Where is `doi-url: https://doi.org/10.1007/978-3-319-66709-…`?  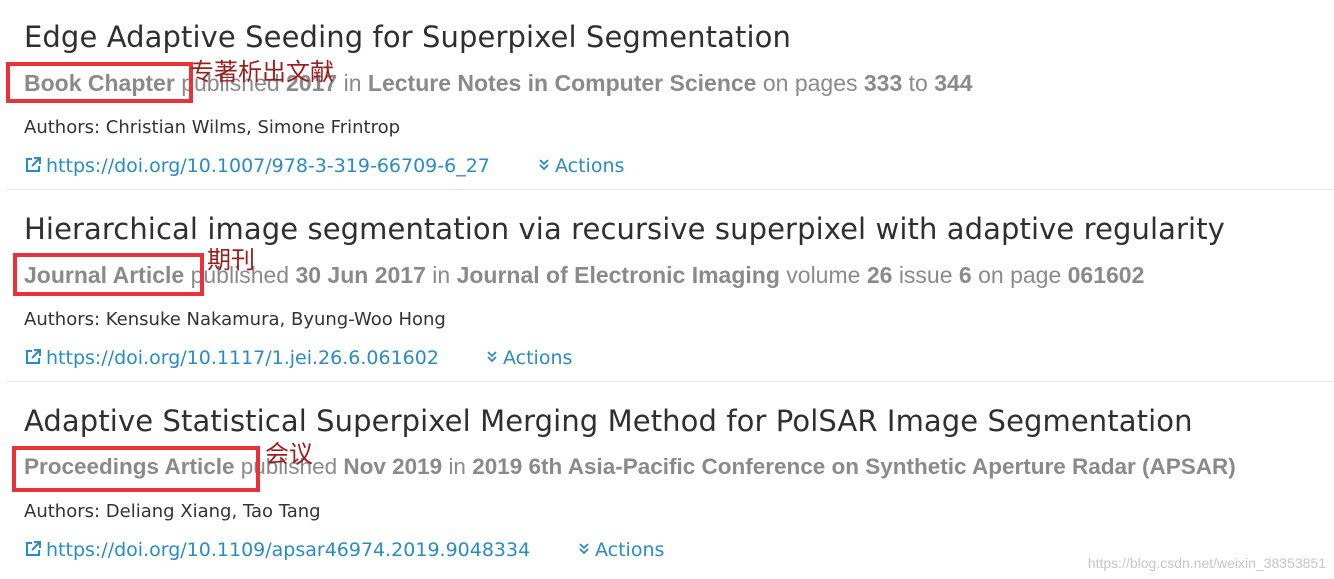 doi-url: https://doi.org/10.1007/978-3-319-66709-… is located at coordinates (268, 166).